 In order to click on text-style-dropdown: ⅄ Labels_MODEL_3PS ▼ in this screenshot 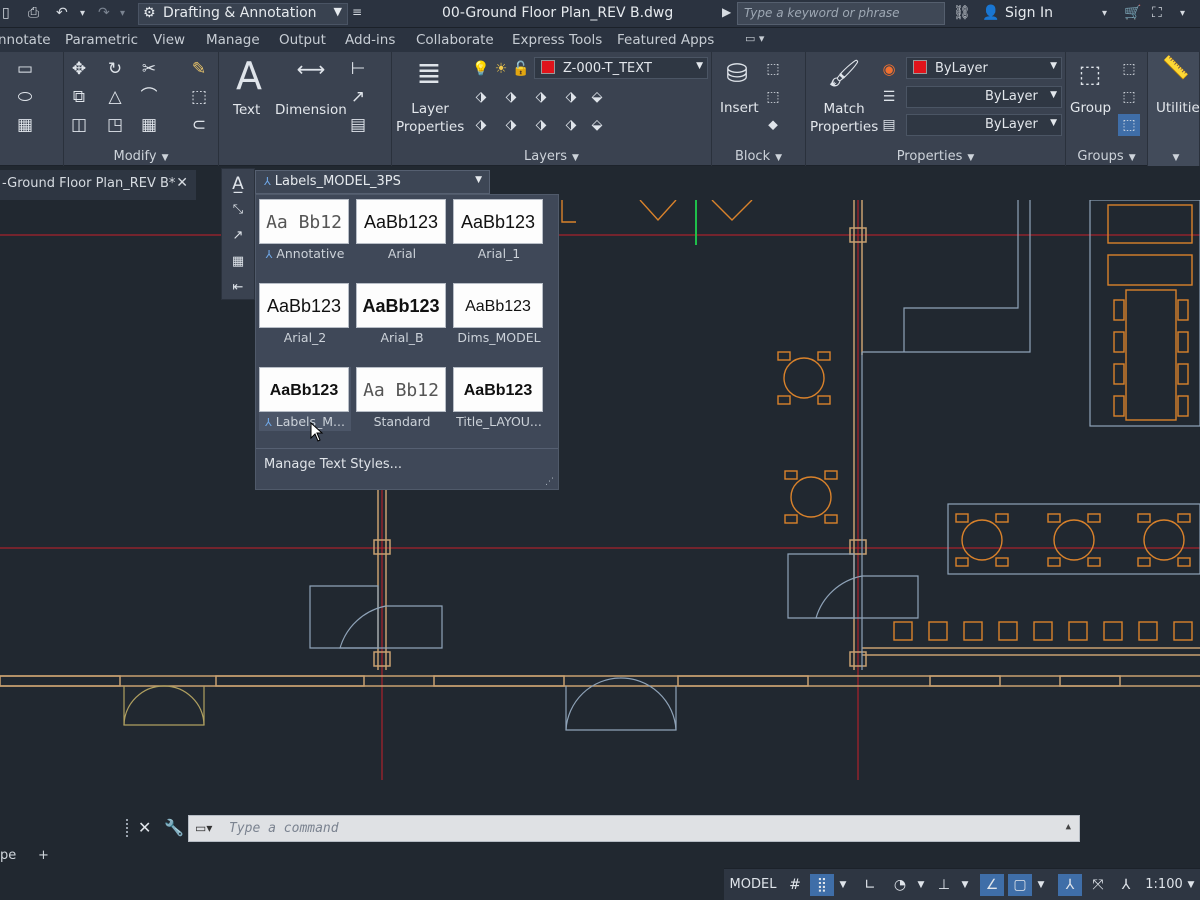, I will do `click(372, 182)`.